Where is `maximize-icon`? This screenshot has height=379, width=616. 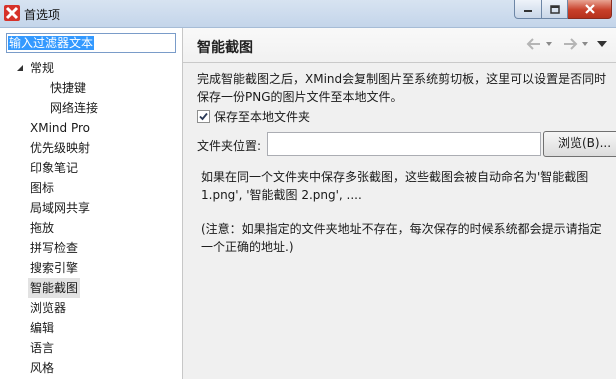
maximize-icon is located at coordinates (554, 9).